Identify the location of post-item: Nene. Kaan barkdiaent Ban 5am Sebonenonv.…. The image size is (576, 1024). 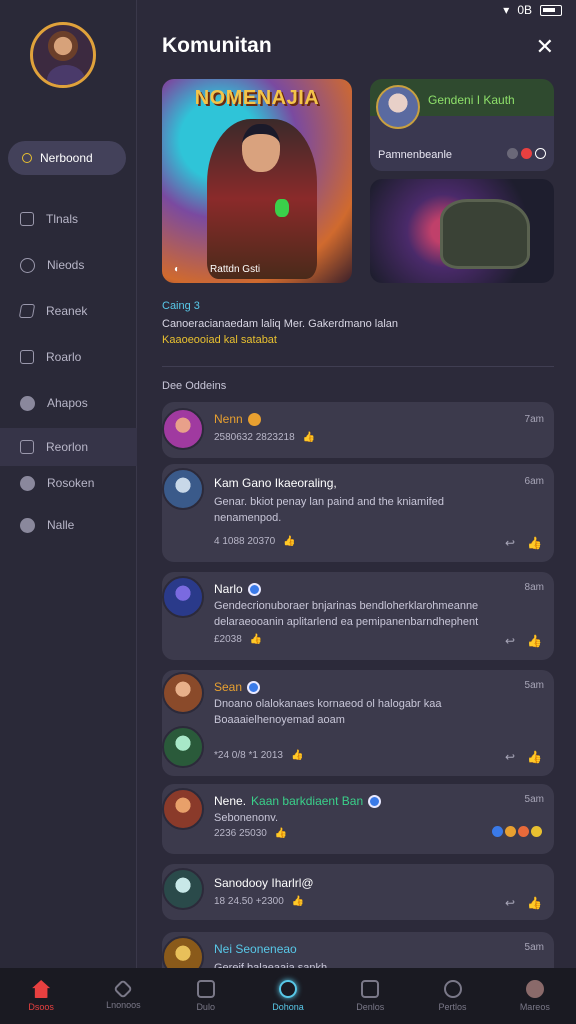
(358, 819).